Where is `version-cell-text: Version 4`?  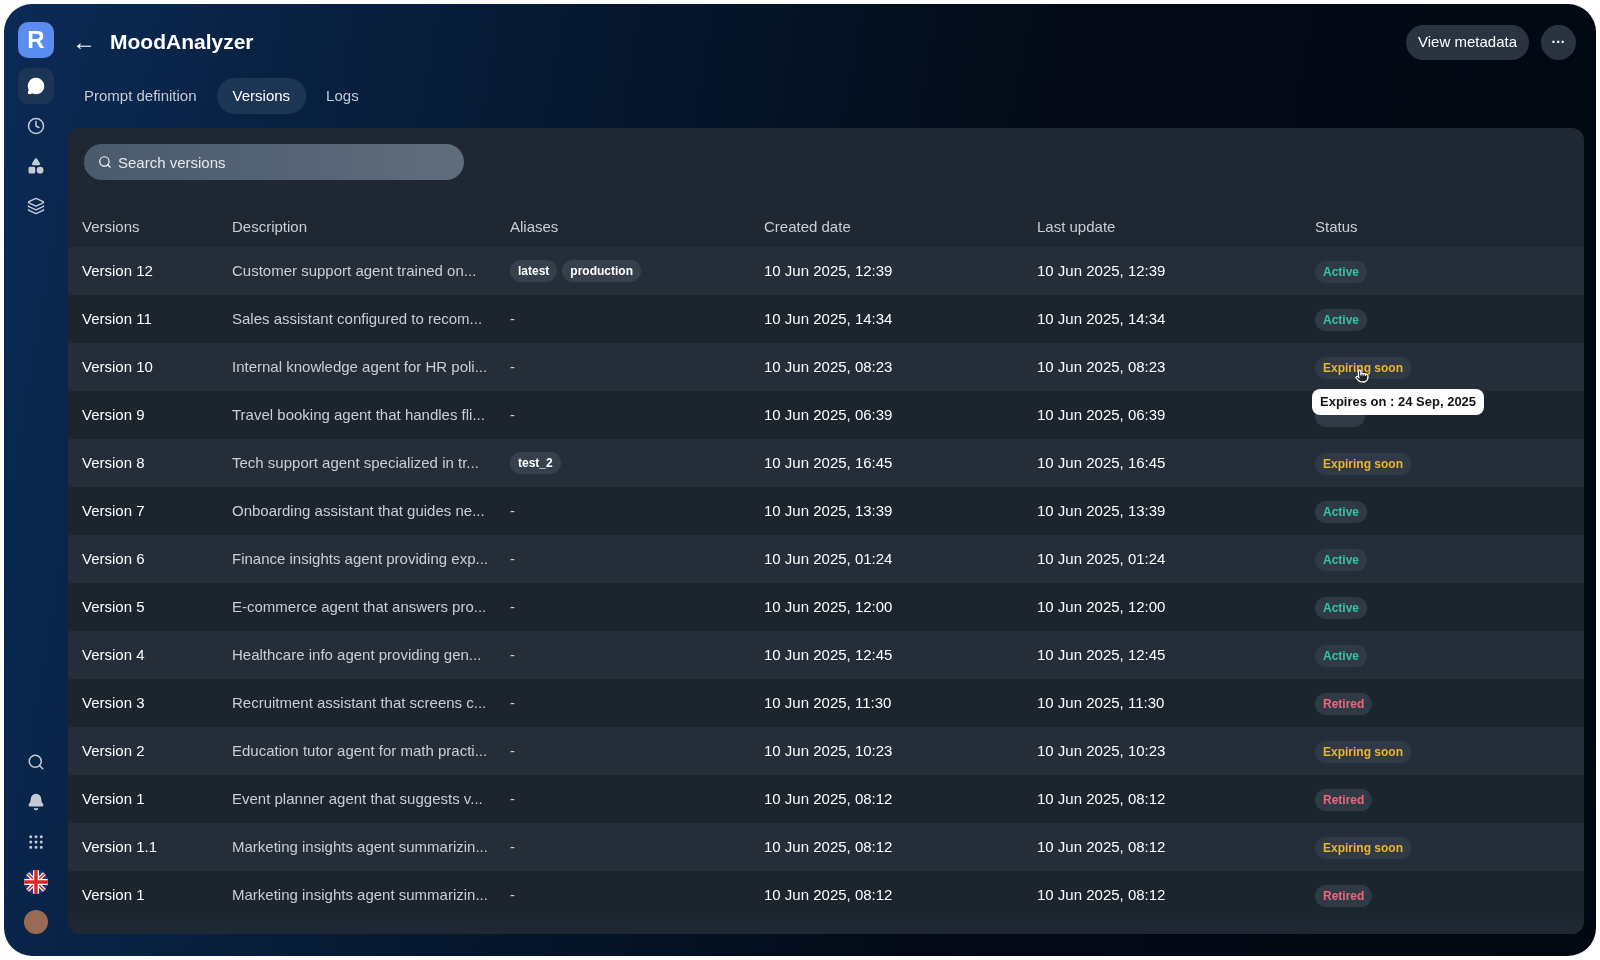
version-cell-text: Version 4 is located at coordinates (114, 654).